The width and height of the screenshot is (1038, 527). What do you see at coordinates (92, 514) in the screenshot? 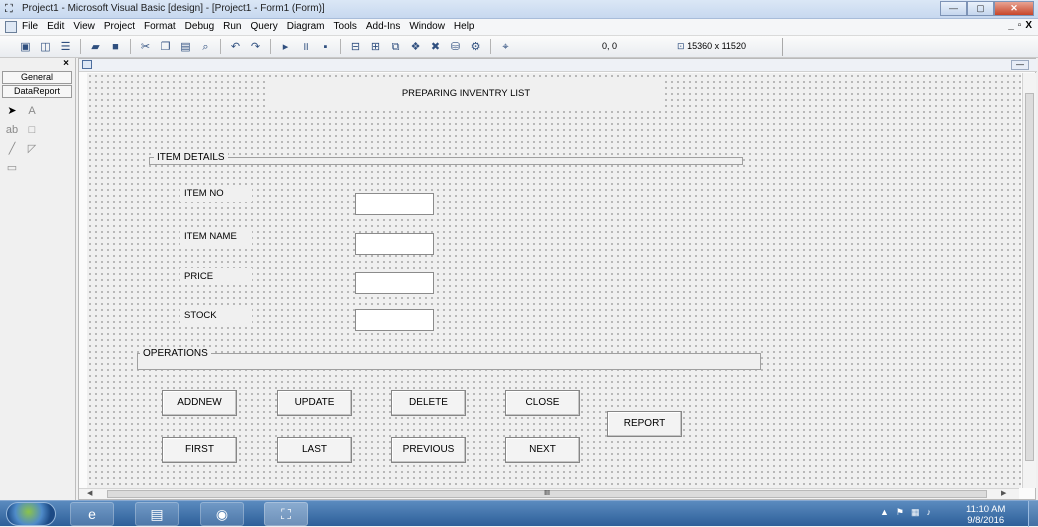
I see `internet-explorer-icon: e` at bounding box center [92, 514].